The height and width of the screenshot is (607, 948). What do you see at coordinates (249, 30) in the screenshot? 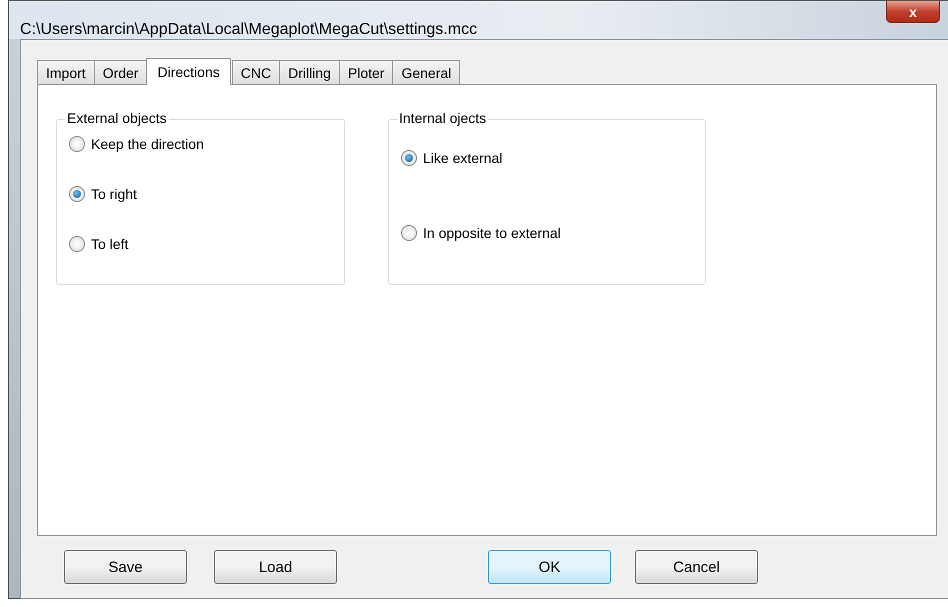
I see `window-title: C:\Users\marcin\AppData\Local\Megaplot\MegaCut\settings.mcc` at bounding box center [249, 30].